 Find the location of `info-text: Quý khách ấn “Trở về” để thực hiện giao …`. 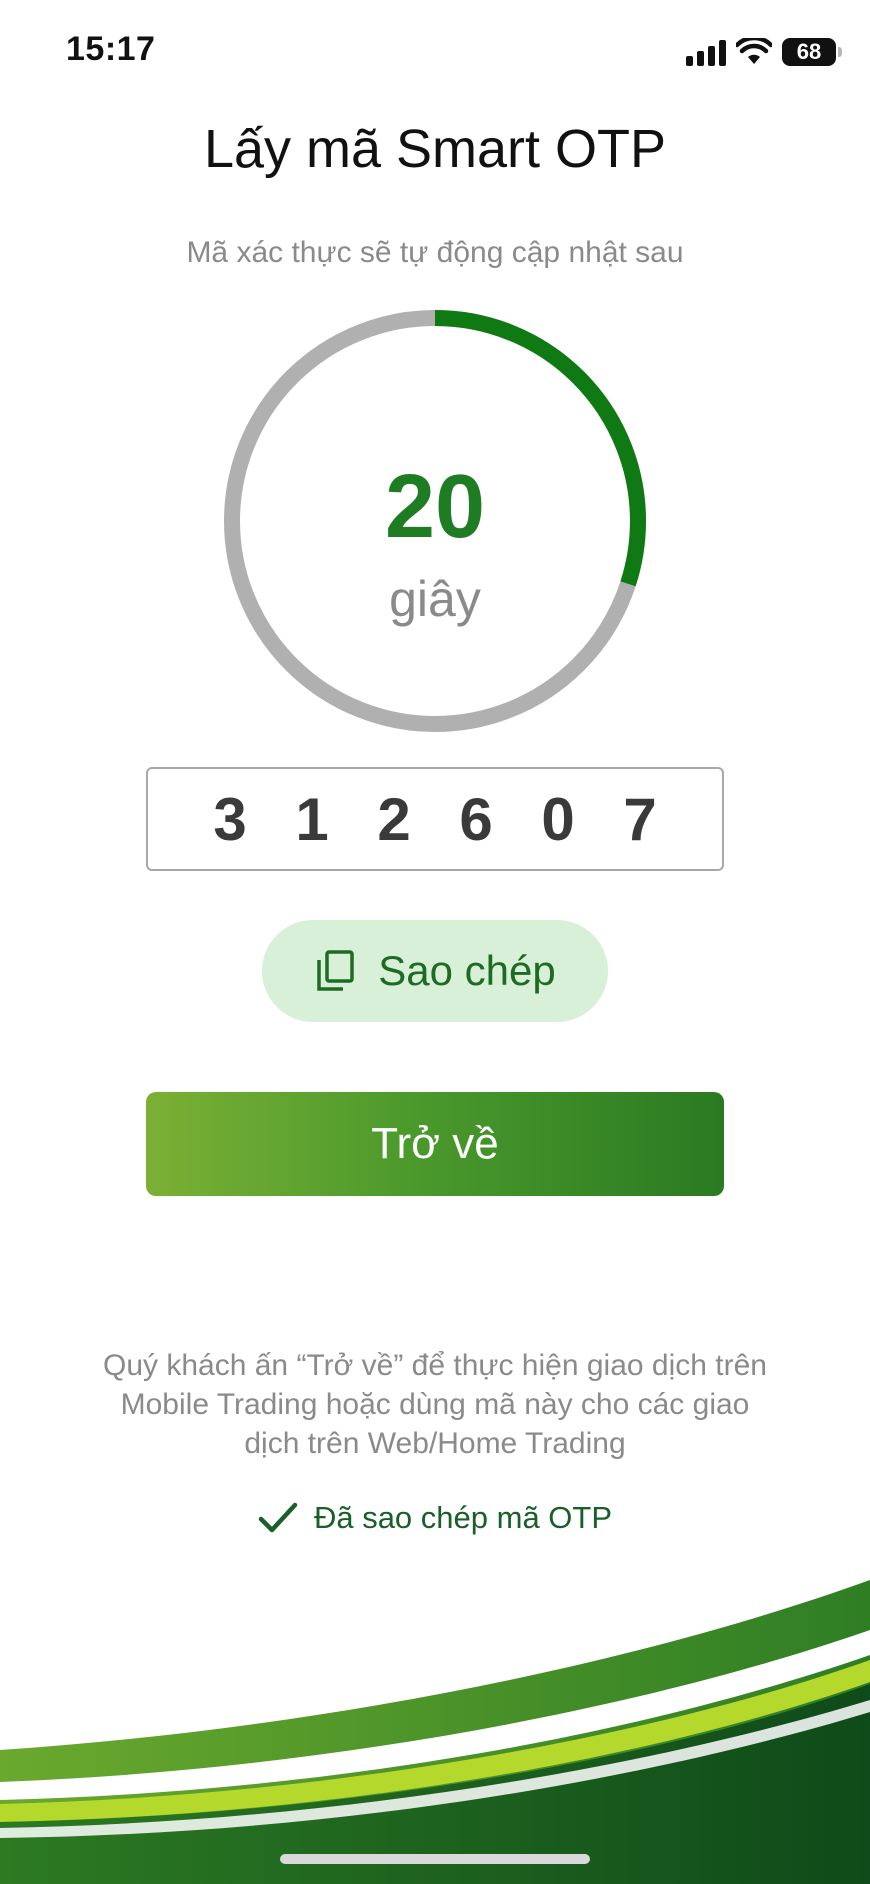

info-text: Quý khách ấn “Trở về” để thực hiện giao … is located at coordinates (435, 1404).